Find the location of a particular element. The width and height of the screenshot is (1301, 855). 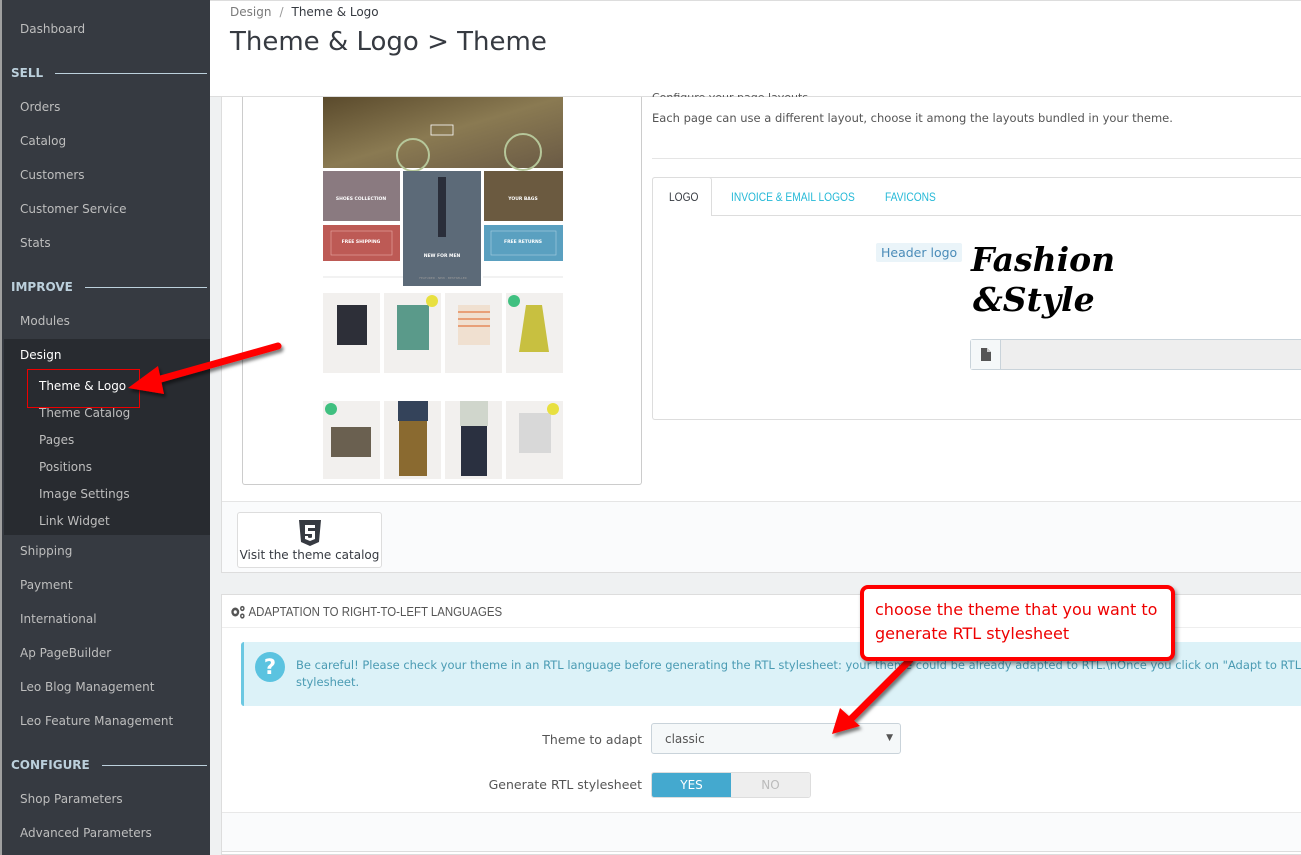

sidebar-section-improve: IMPROVE is located at coordinates (109, 287).